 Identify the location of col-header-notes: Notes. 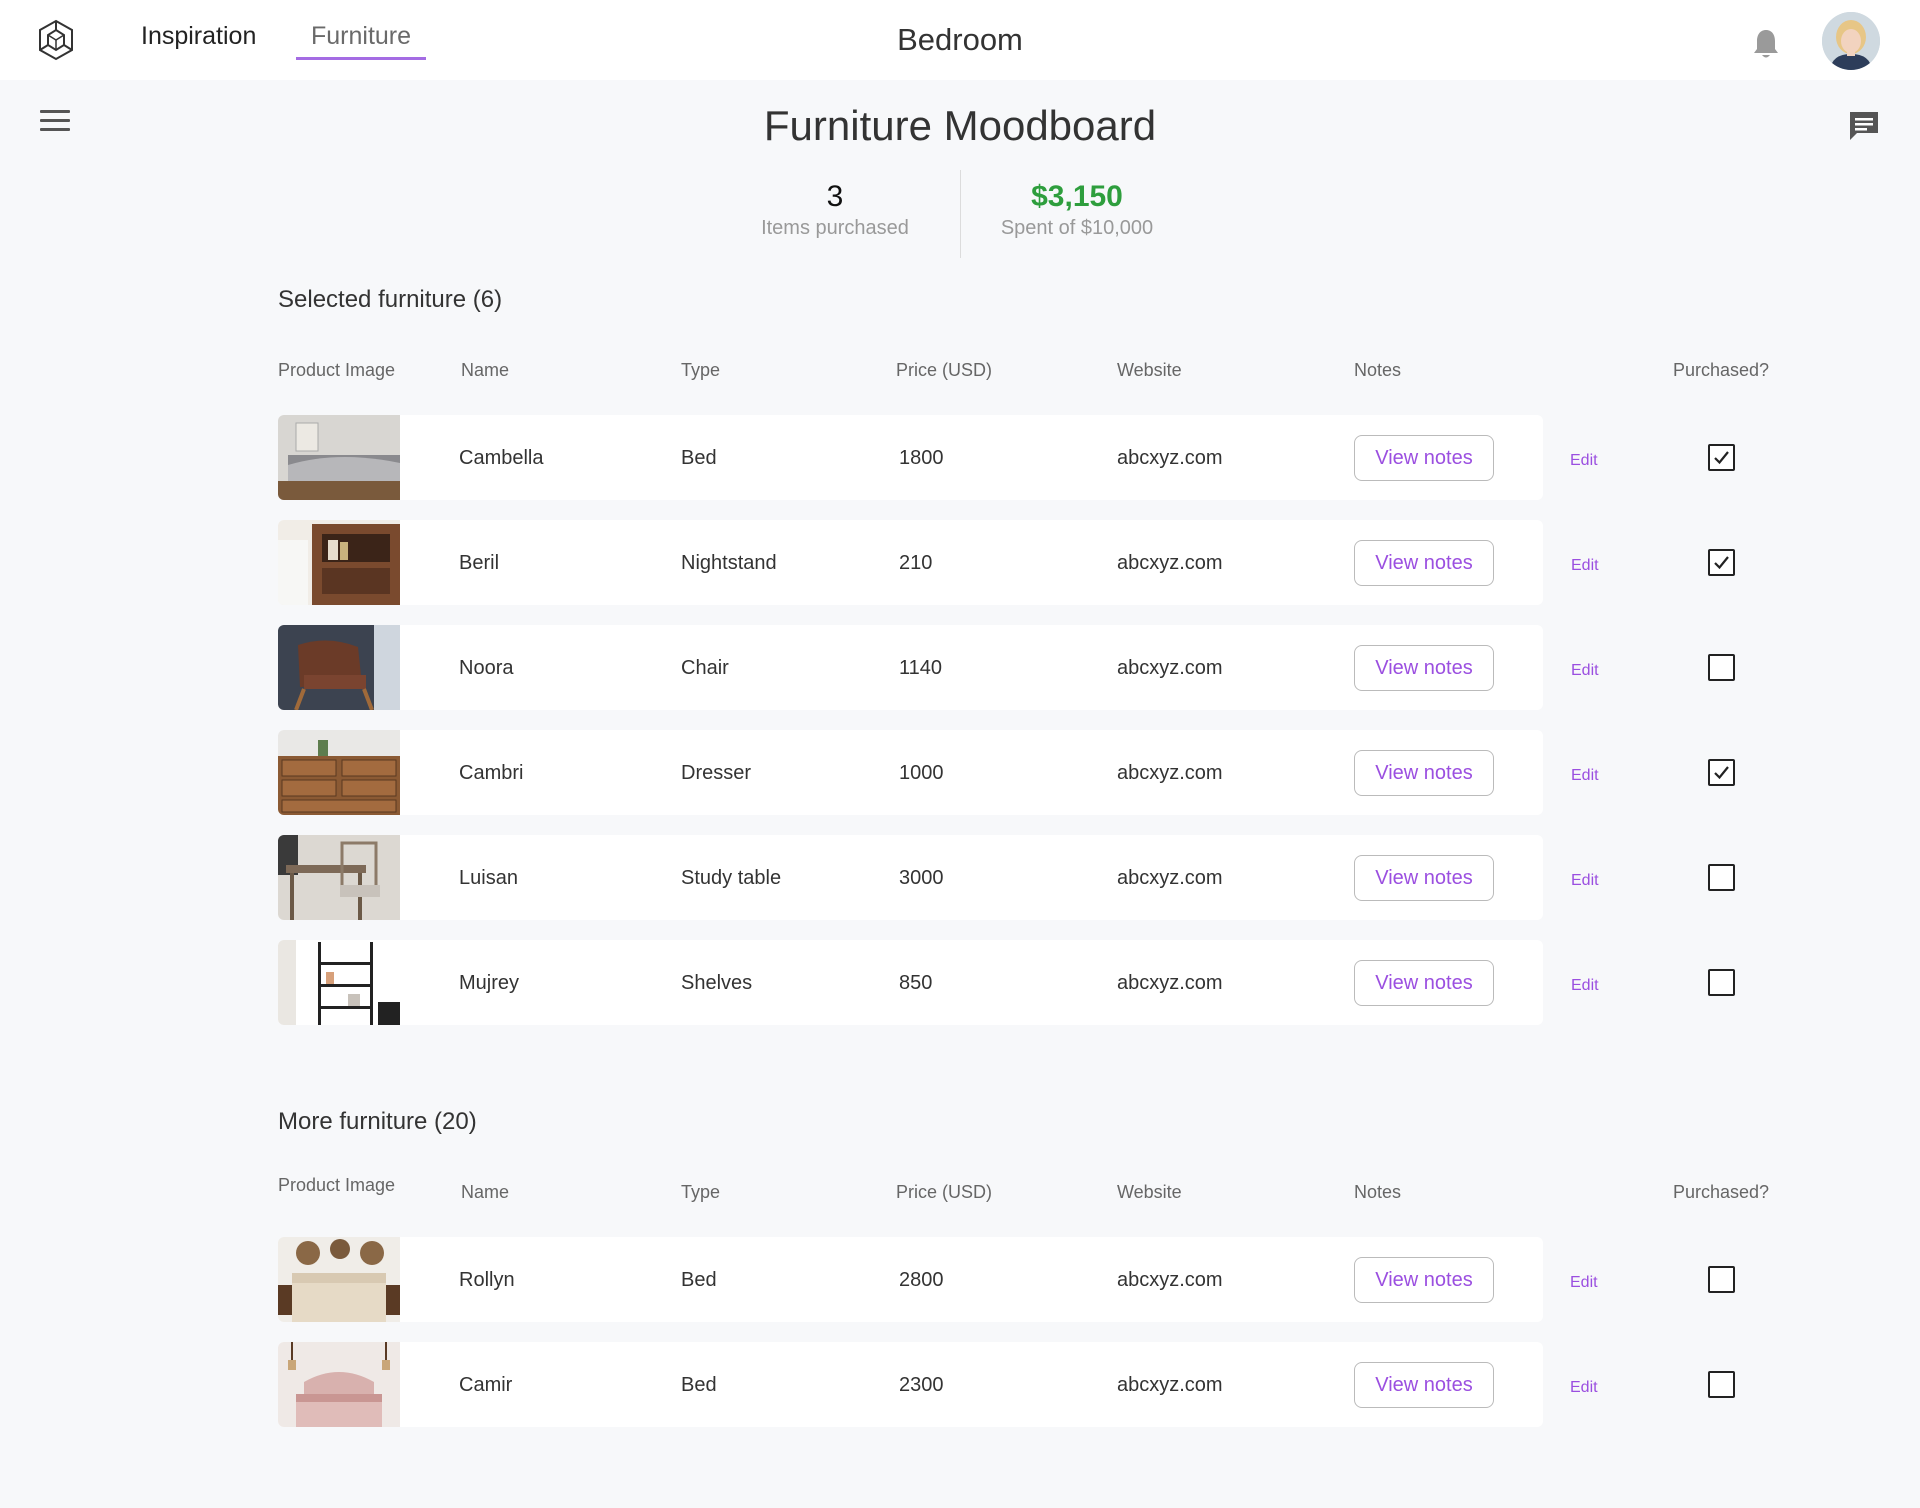
(1378, 370).